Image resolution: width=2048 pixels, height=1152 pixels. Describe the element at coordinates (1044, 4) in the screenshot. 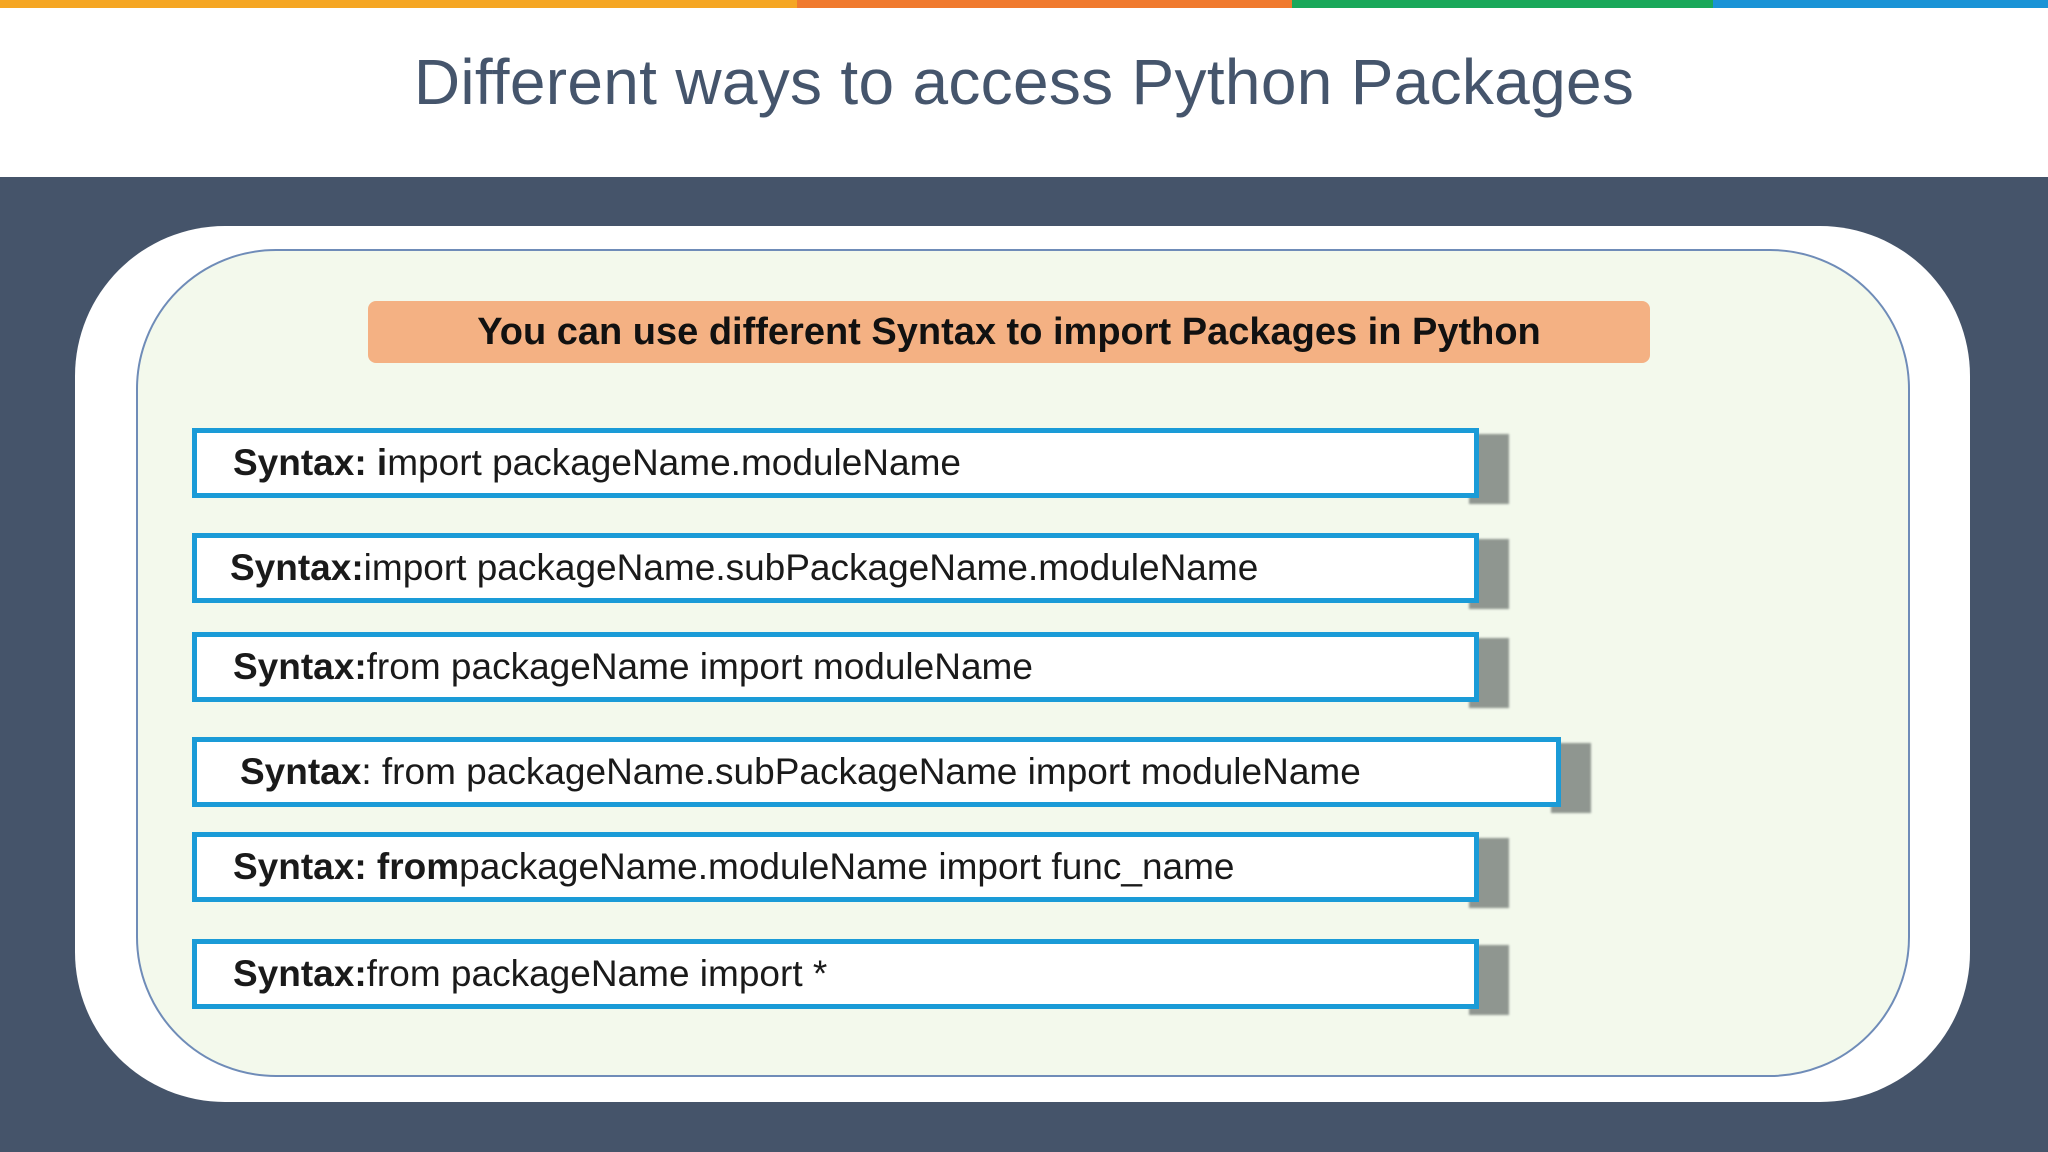

I see `stripe-segment-red-orange` at that location.